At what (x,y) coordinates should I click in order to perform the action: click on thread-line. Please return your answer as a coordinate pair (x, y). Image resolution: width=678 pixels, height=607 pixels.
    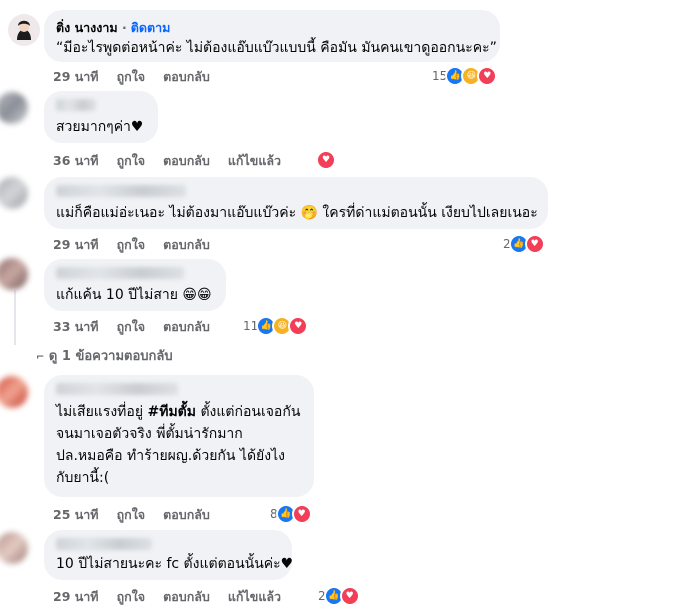
    Looking at the image, I should click on (15, 317).